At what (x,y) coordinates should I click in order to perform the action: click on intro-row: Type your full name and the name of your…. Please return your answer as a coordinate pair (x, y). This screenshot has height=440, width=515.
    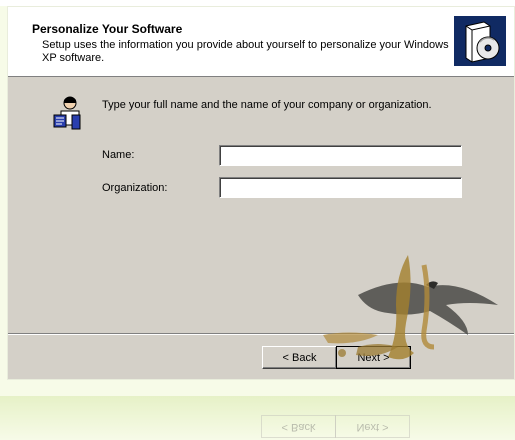
    Looking at the image, I should click on (272, 115).